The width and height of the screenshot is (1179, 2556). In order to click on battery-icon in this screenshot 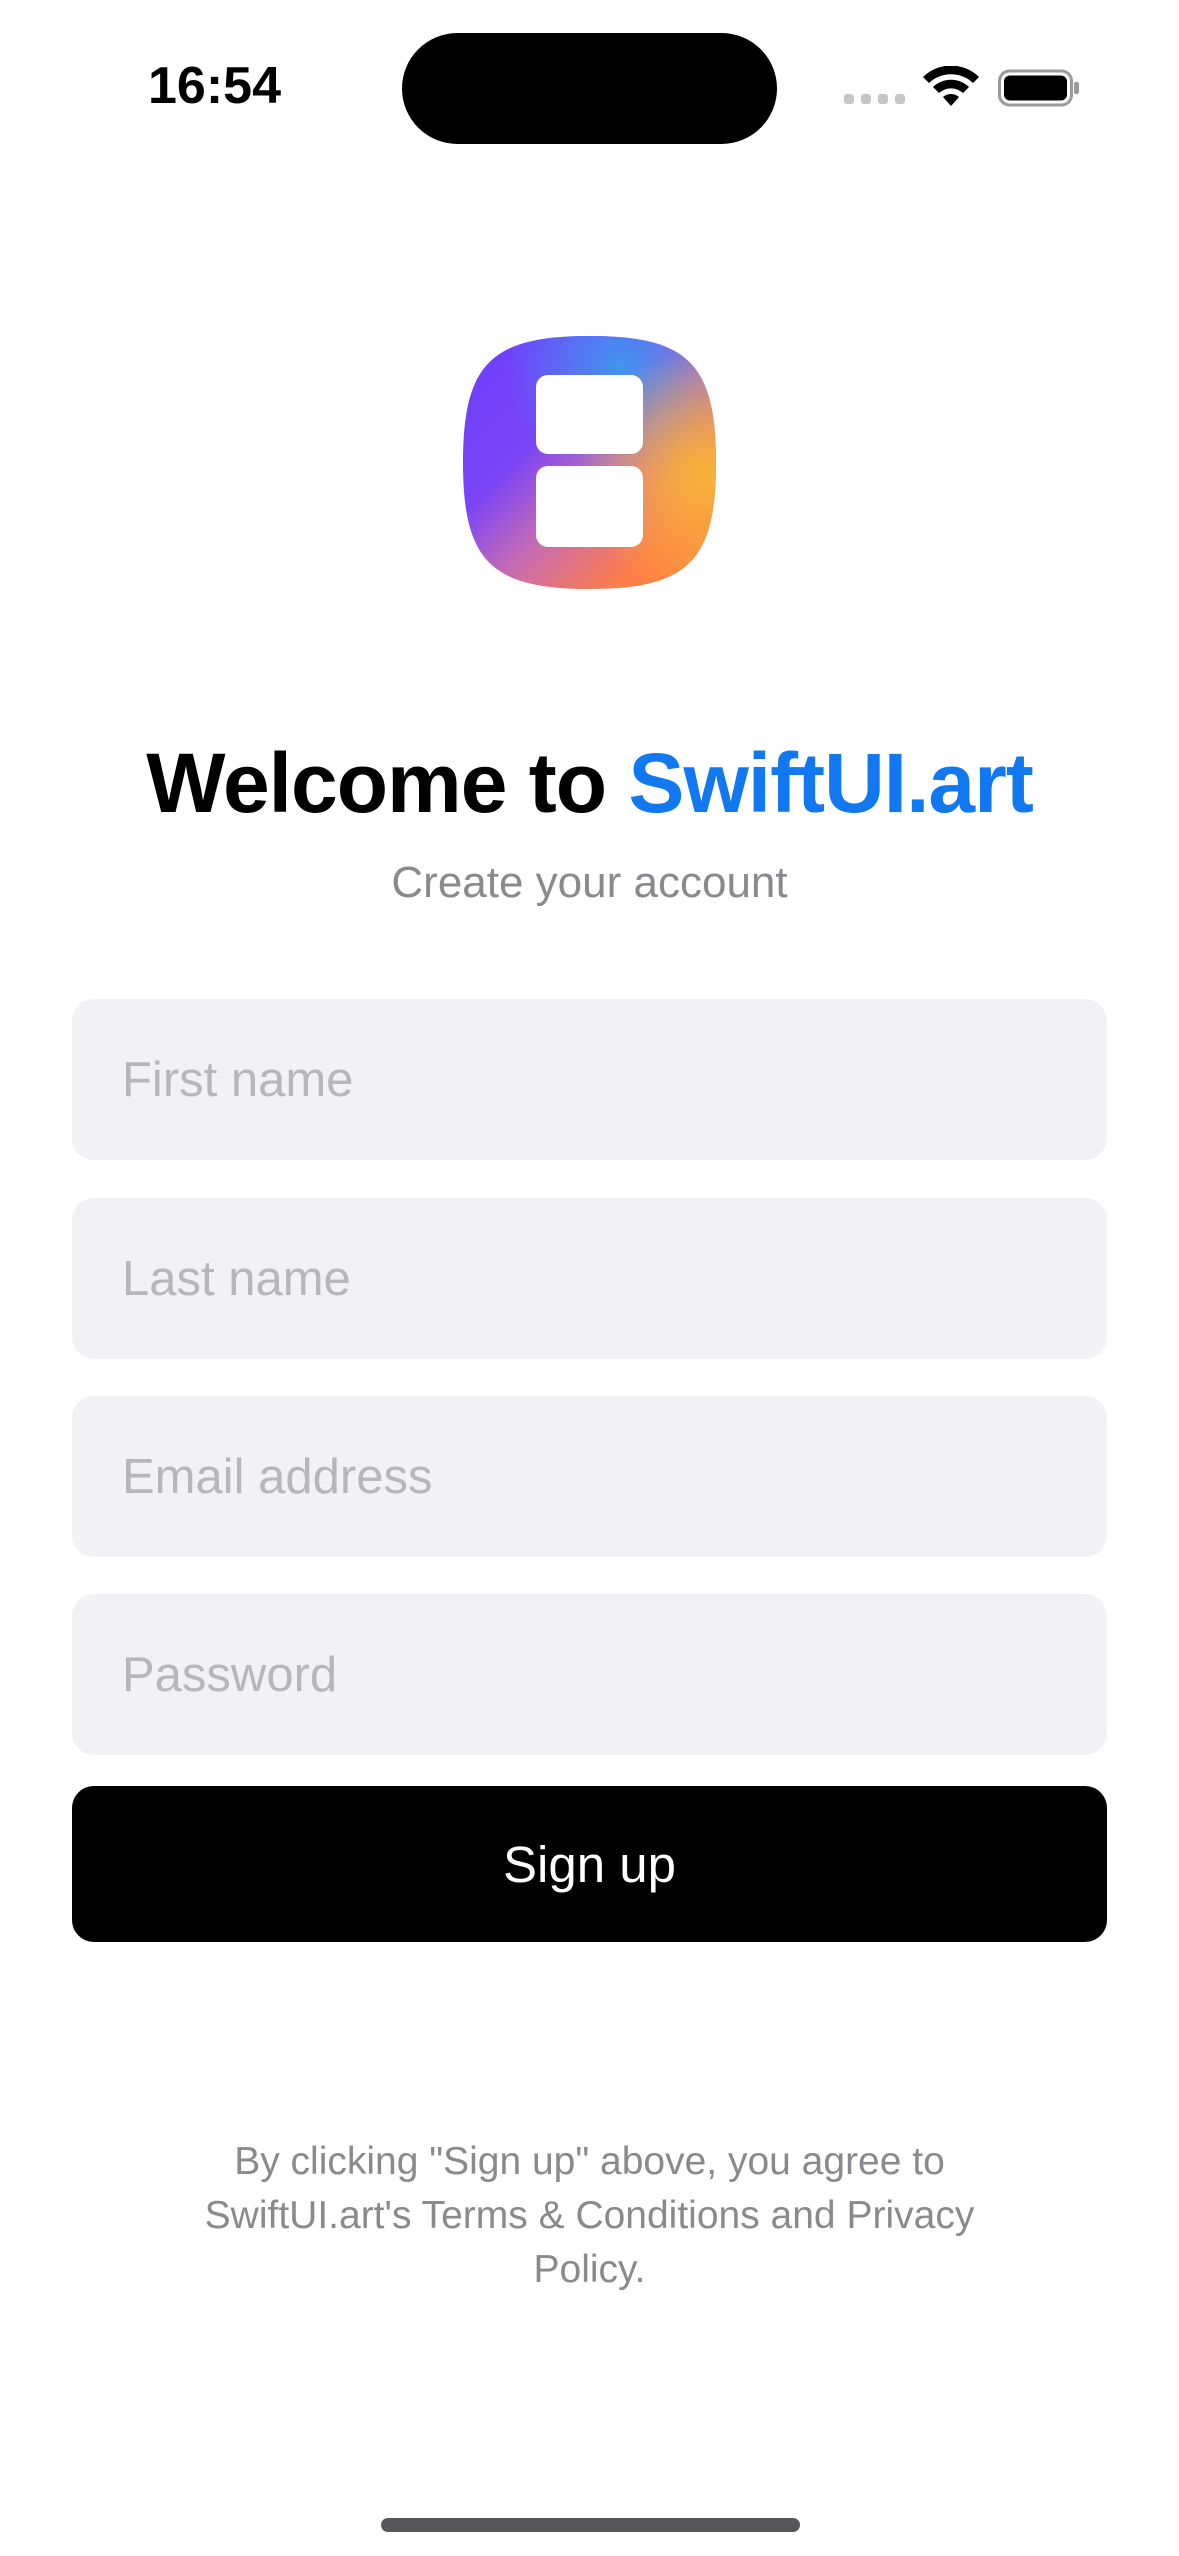, I will do `click(1038, 88)`.